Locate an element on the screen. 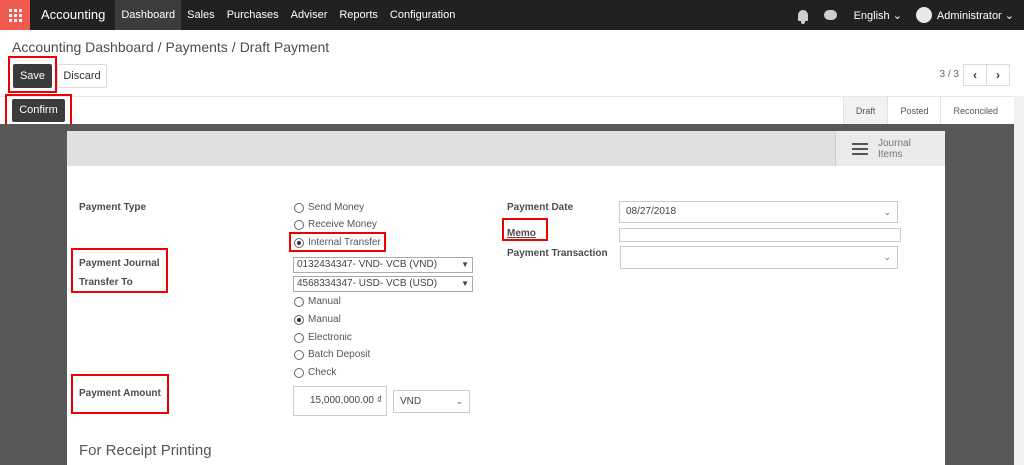 The width and height of the screenshot is (1024, 465). payment-date-label: Payment Date is located at coordinates (540, 207).